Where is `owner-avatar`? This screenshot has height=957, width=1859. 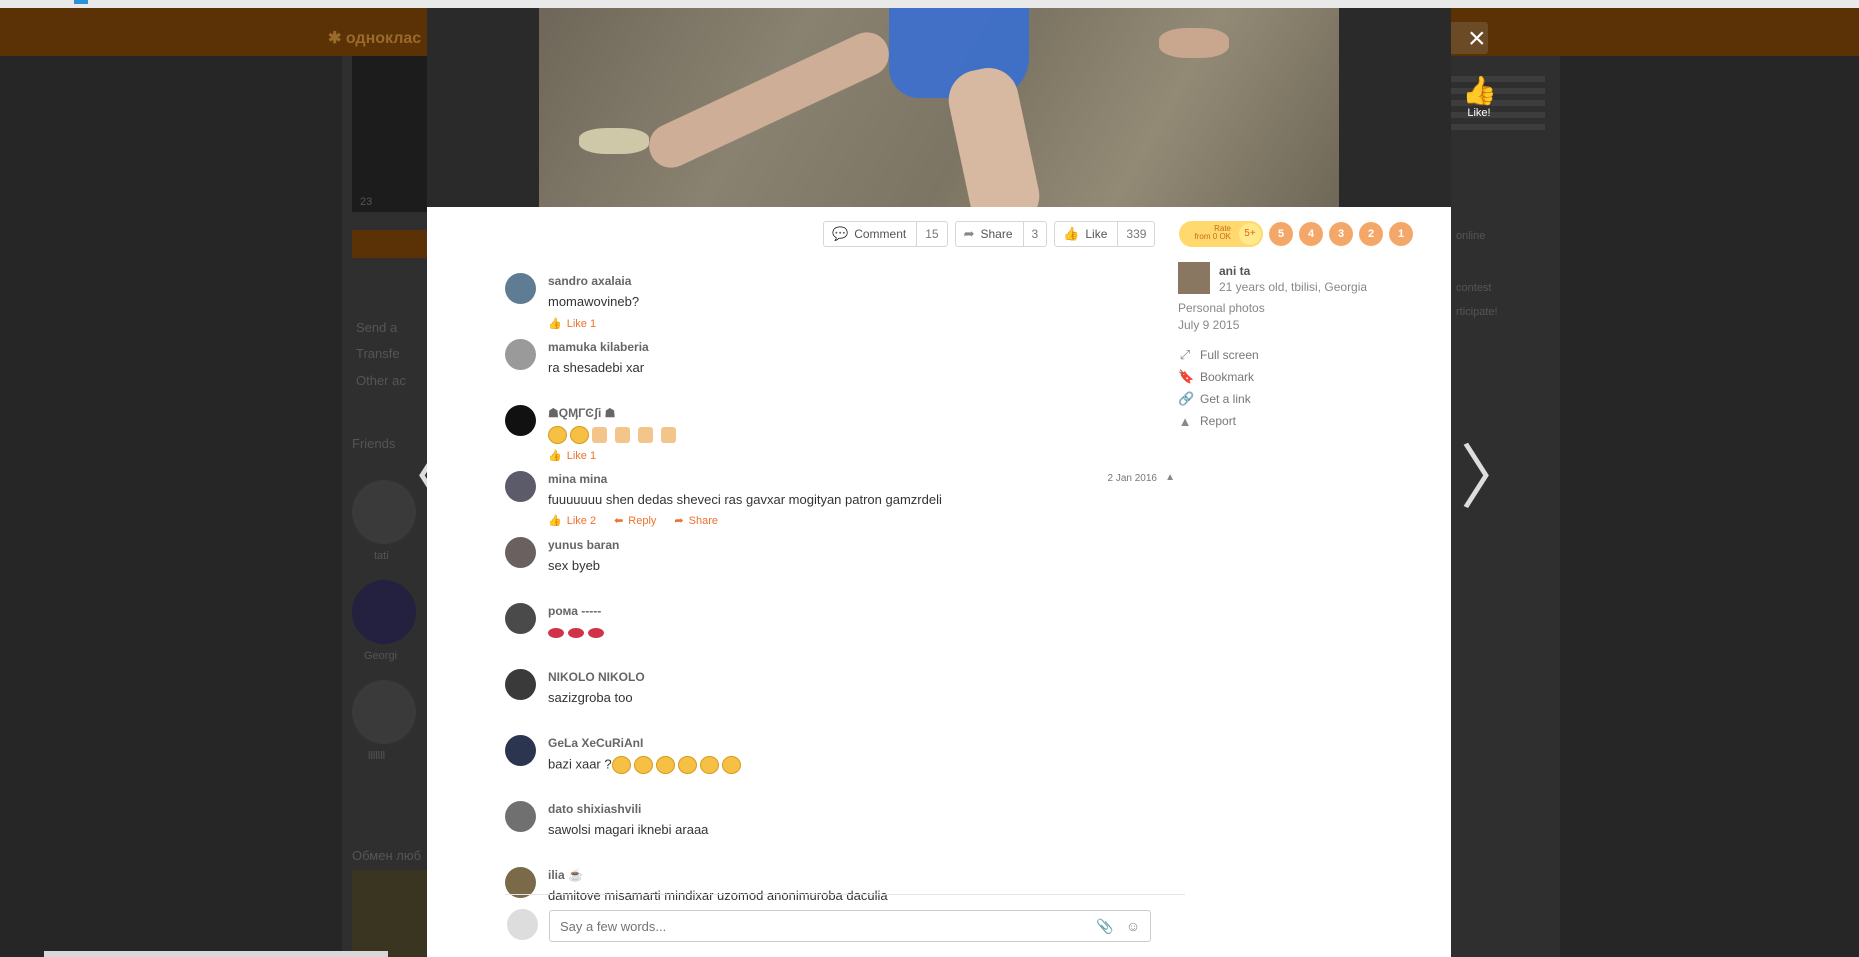 owner-avatar is located at coordinates (1194, 278).